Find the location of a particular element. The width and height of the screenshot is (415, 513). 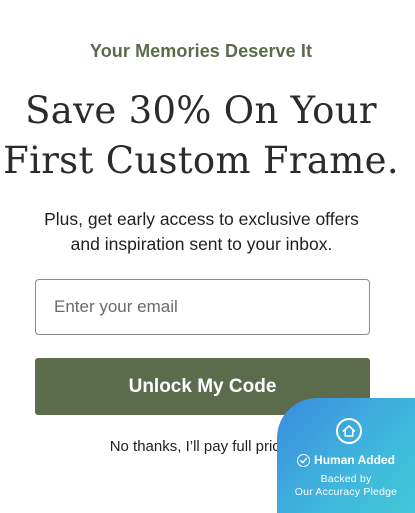

badge-title-row: Human Added is located at coordinates (346, 460).